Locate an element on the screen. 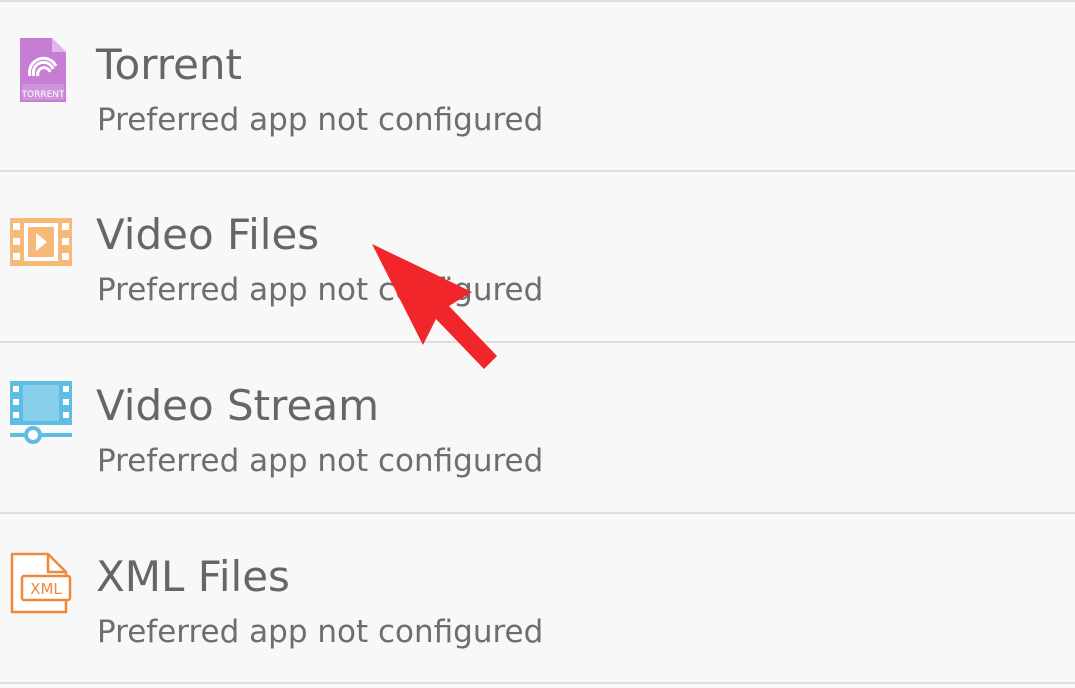 Image resolution: width=1075 pixels, height=688 pixels. list-item-title: Video Files is located at coordinates (208, 234).